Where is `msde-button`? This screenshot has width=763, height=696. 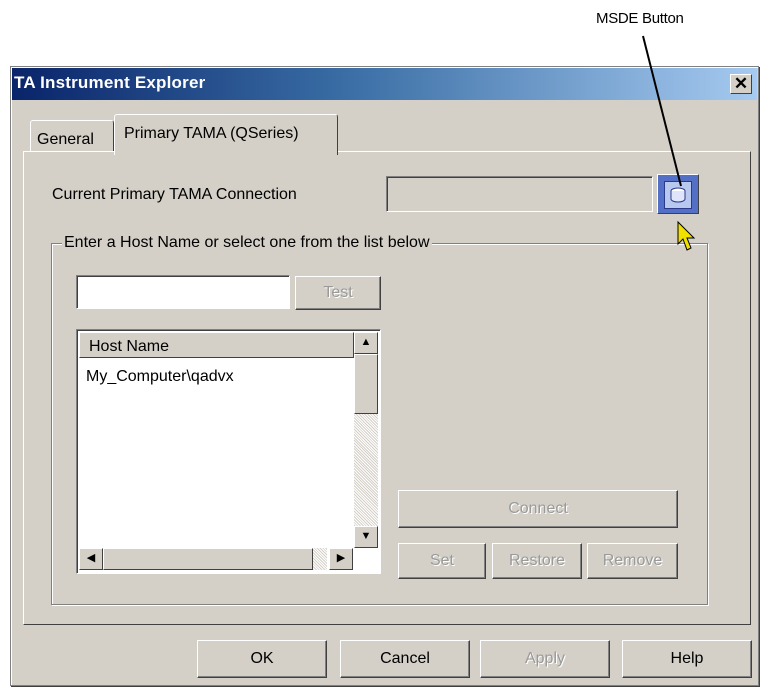
msde-button is located at coordinates (678, 194).